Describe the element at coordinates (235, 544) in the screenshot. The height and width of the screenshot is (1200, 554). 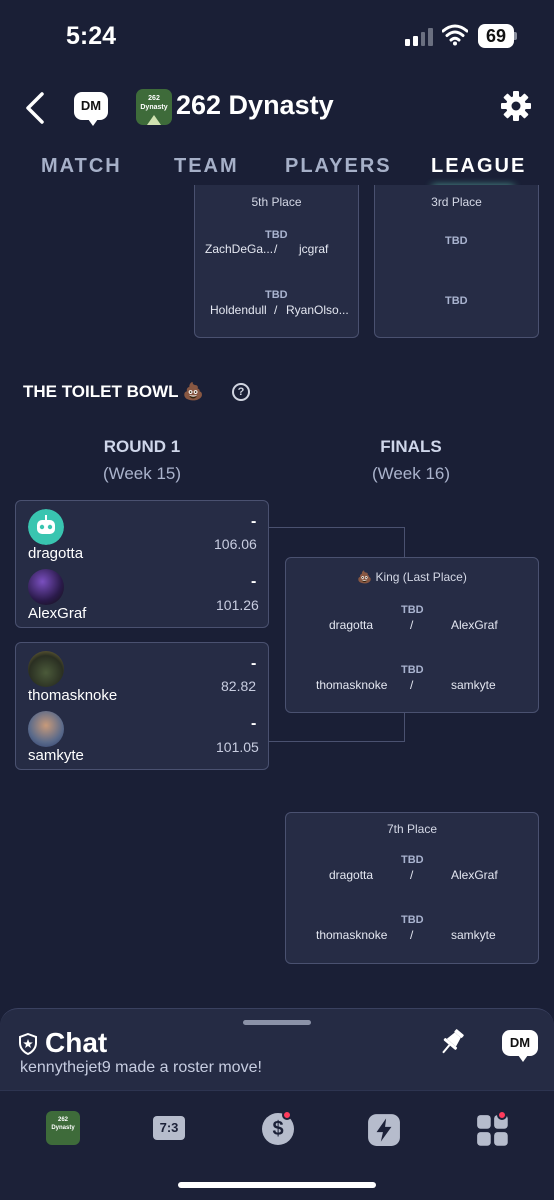
I see `team-score: 106.06` at that location.